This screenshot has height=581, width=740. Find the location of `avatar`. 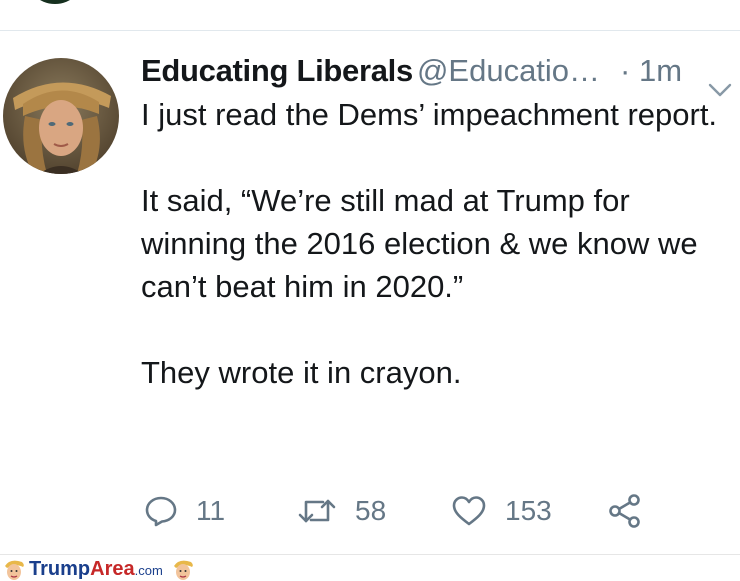

avatar is located at coordinates (61, 116).